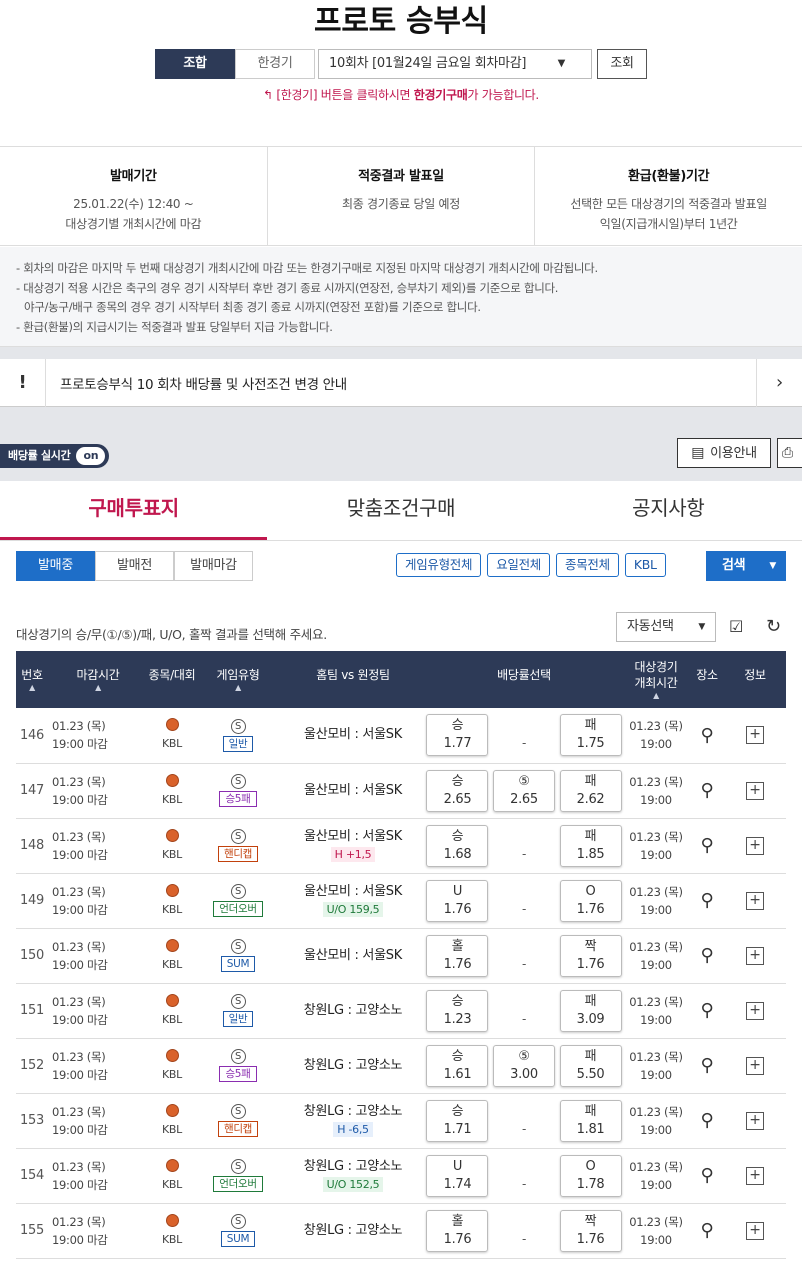 The image size is (802, 1261). What do you see at coordinates (457, 735) in the screenshot?
I see `odds-home-button: 승 1.77` at bounding box center [457, 735].